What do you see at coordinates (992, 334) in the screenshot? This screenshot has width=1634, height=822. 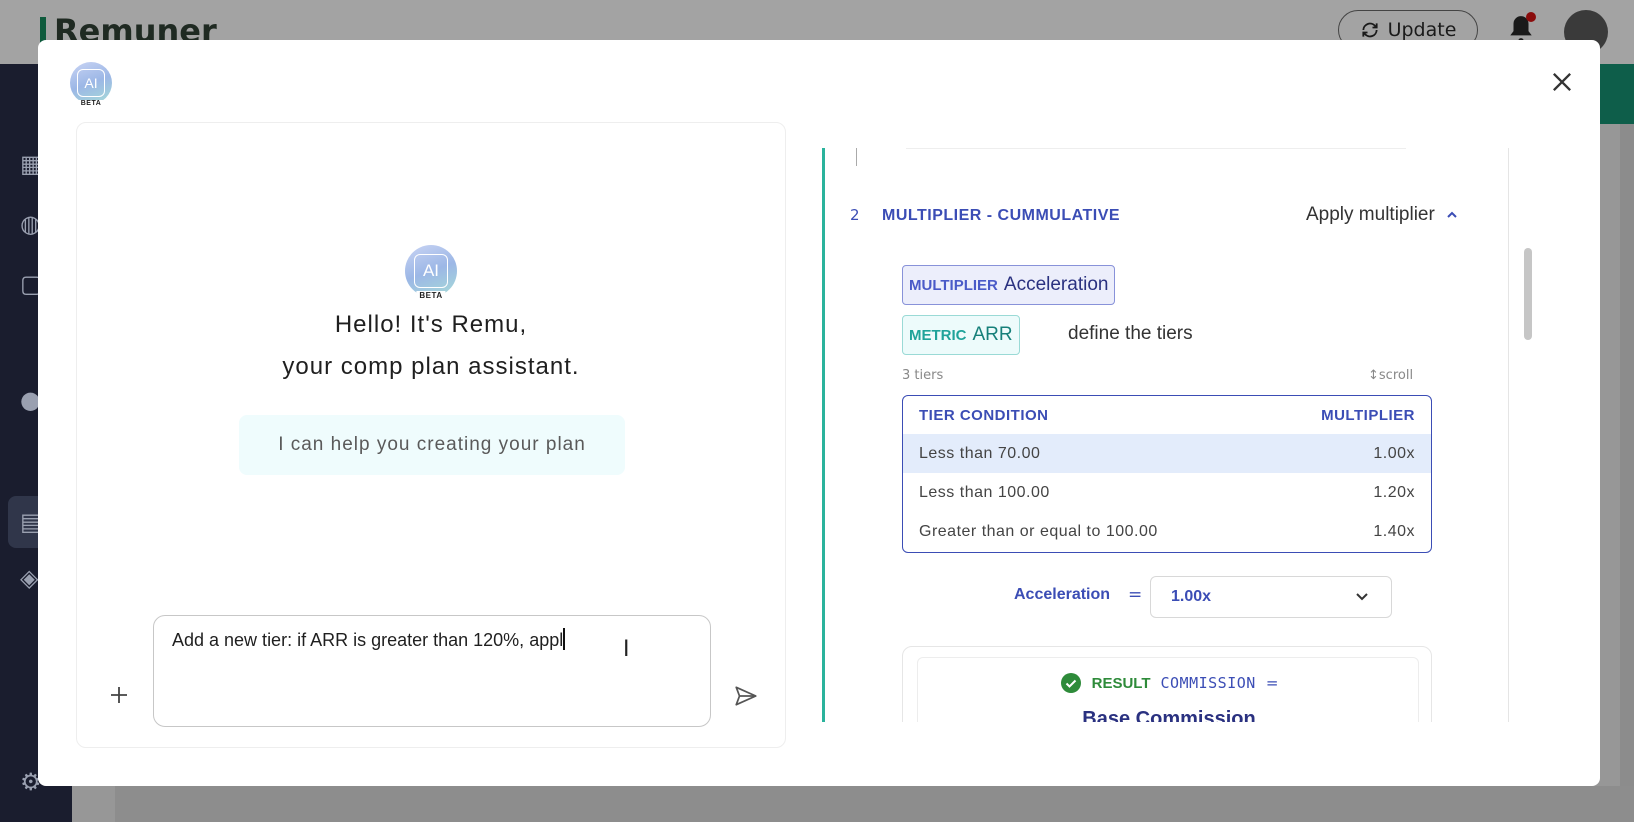 I see `metric-tag-value: ARR` at bounding box center [992, 334].